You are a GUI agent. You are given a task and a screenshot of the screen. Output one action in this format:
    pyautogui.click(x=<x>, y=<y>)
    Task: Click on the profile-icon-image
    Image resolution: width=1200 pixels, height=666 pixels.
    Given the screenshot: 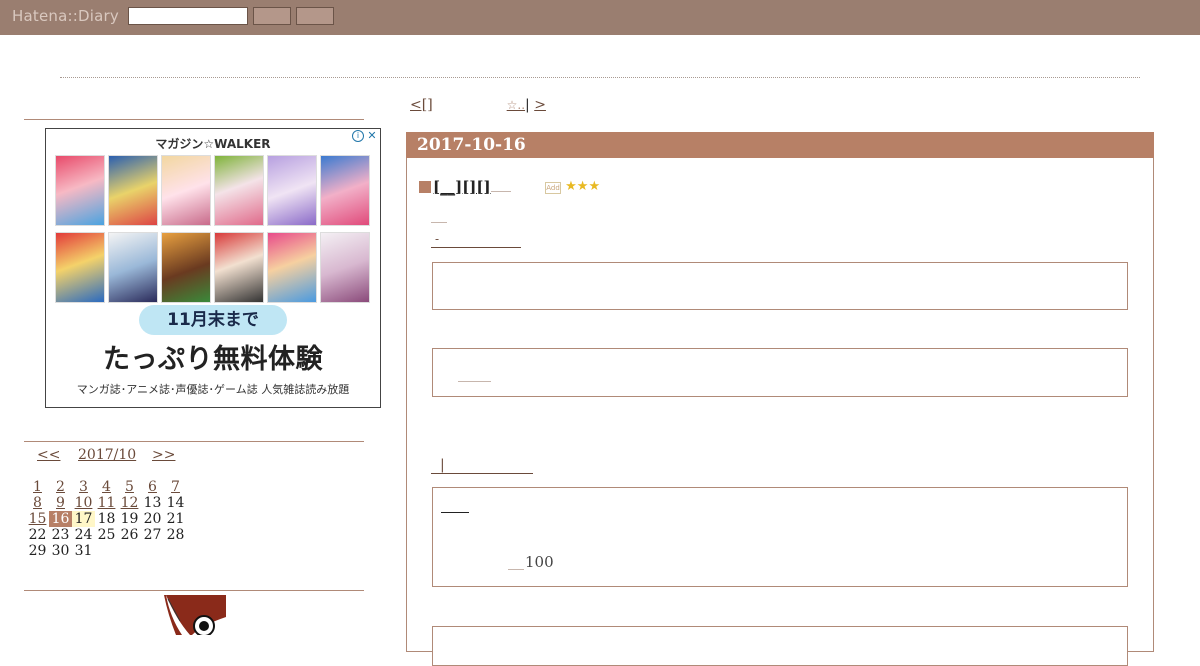 What is the action you would take?
    pyautogui.click(x=194, y=615)
    